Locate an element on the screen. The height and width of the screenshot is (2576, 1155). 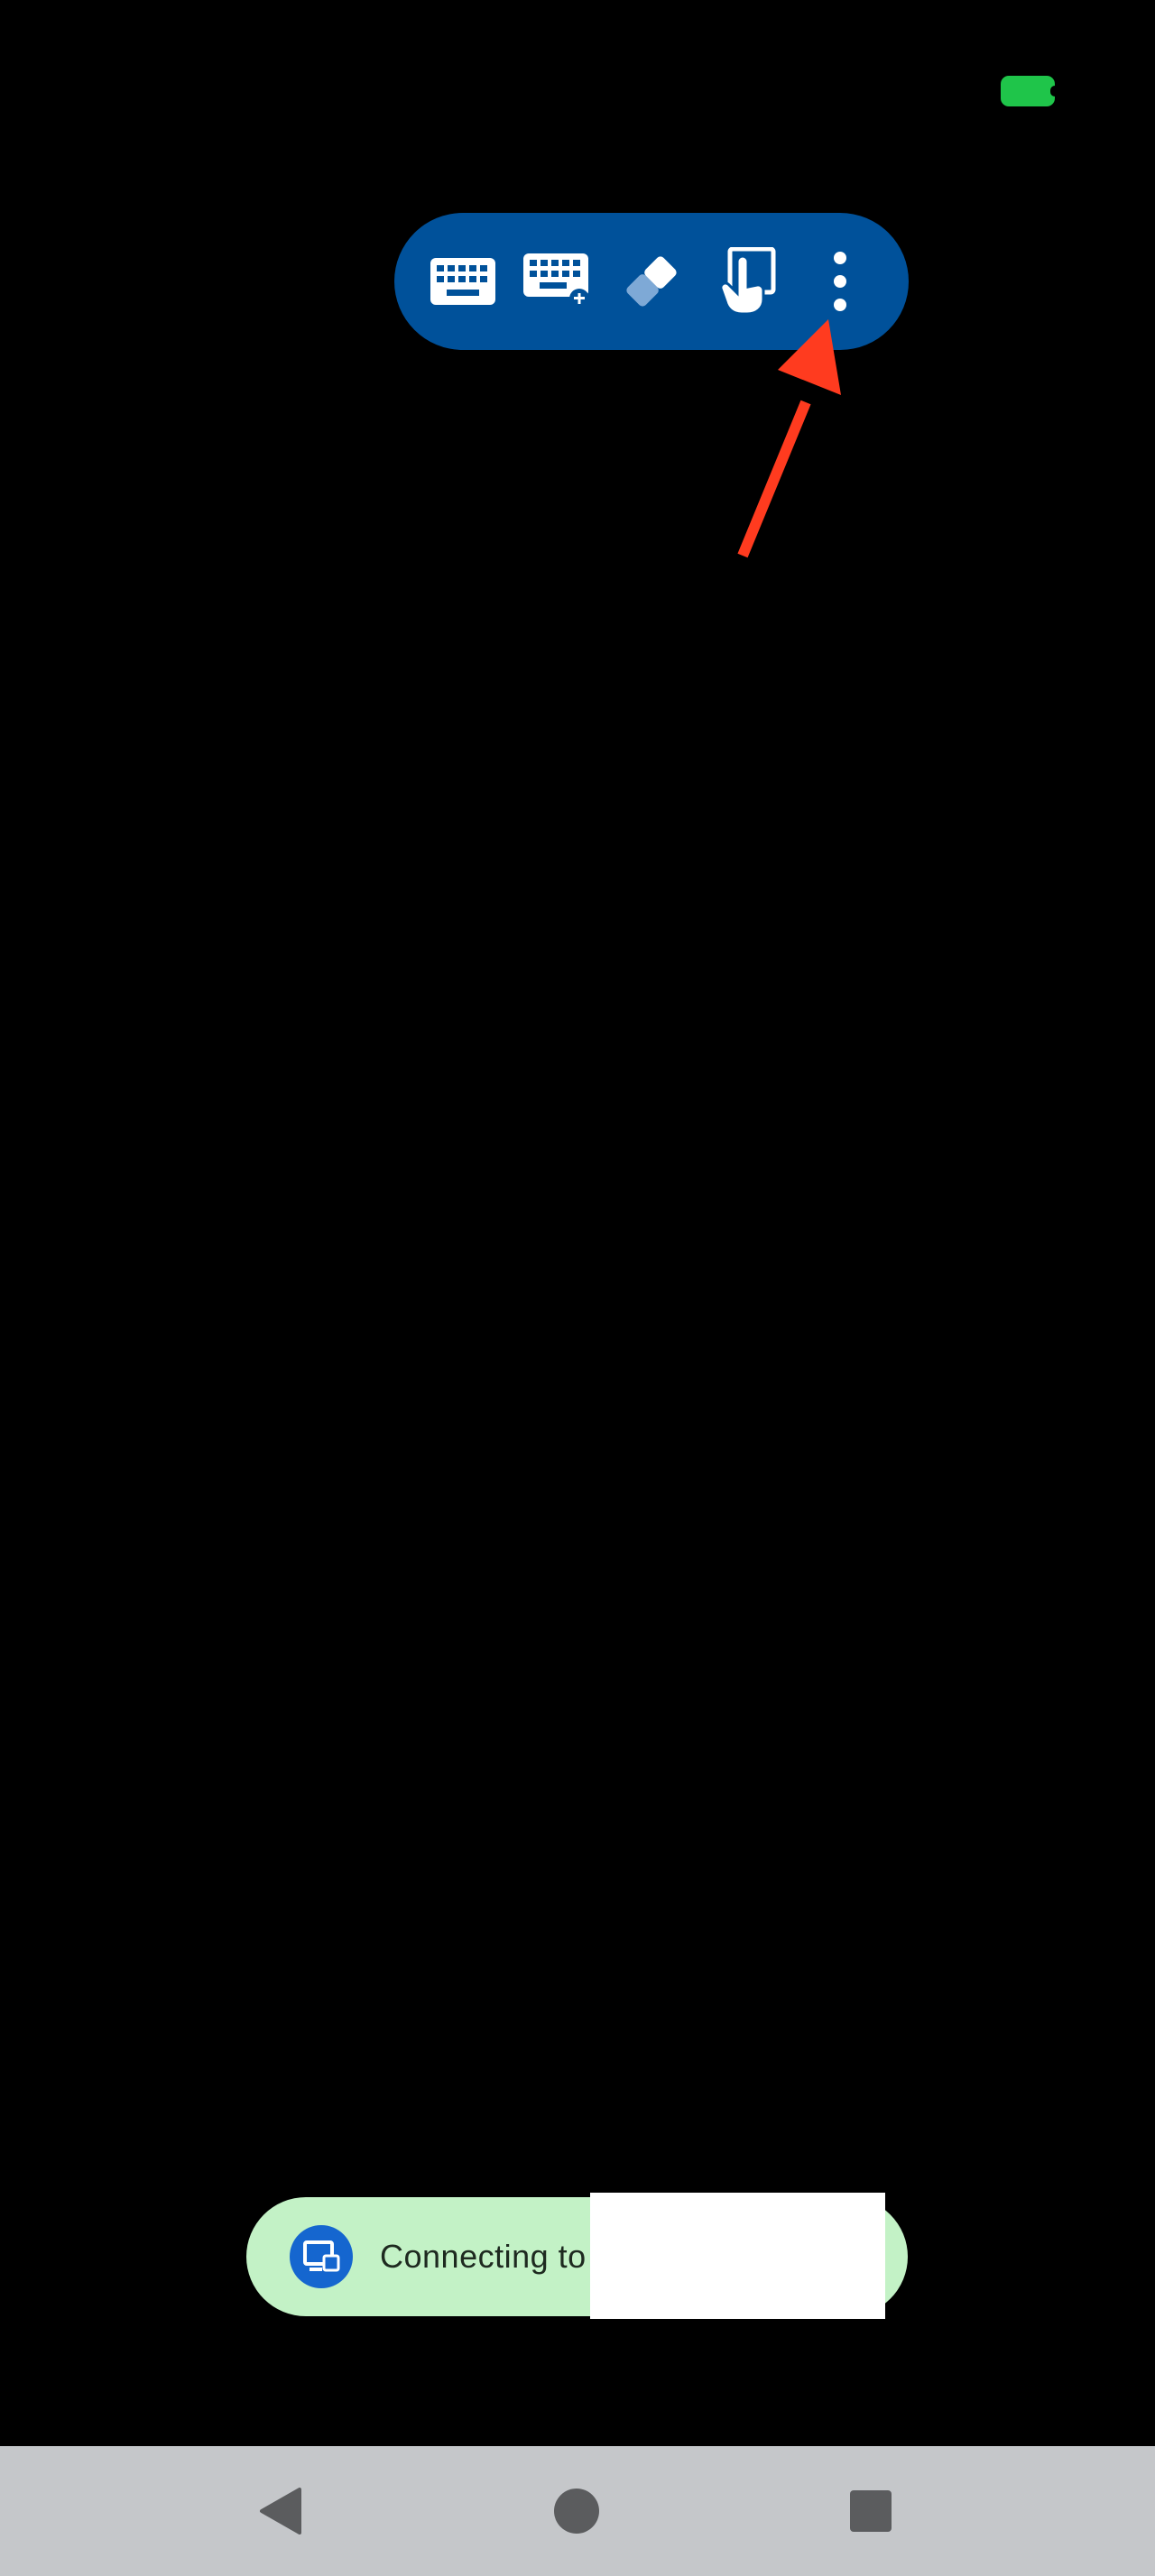
touch-mode-button is located at coordinates (745, 282).